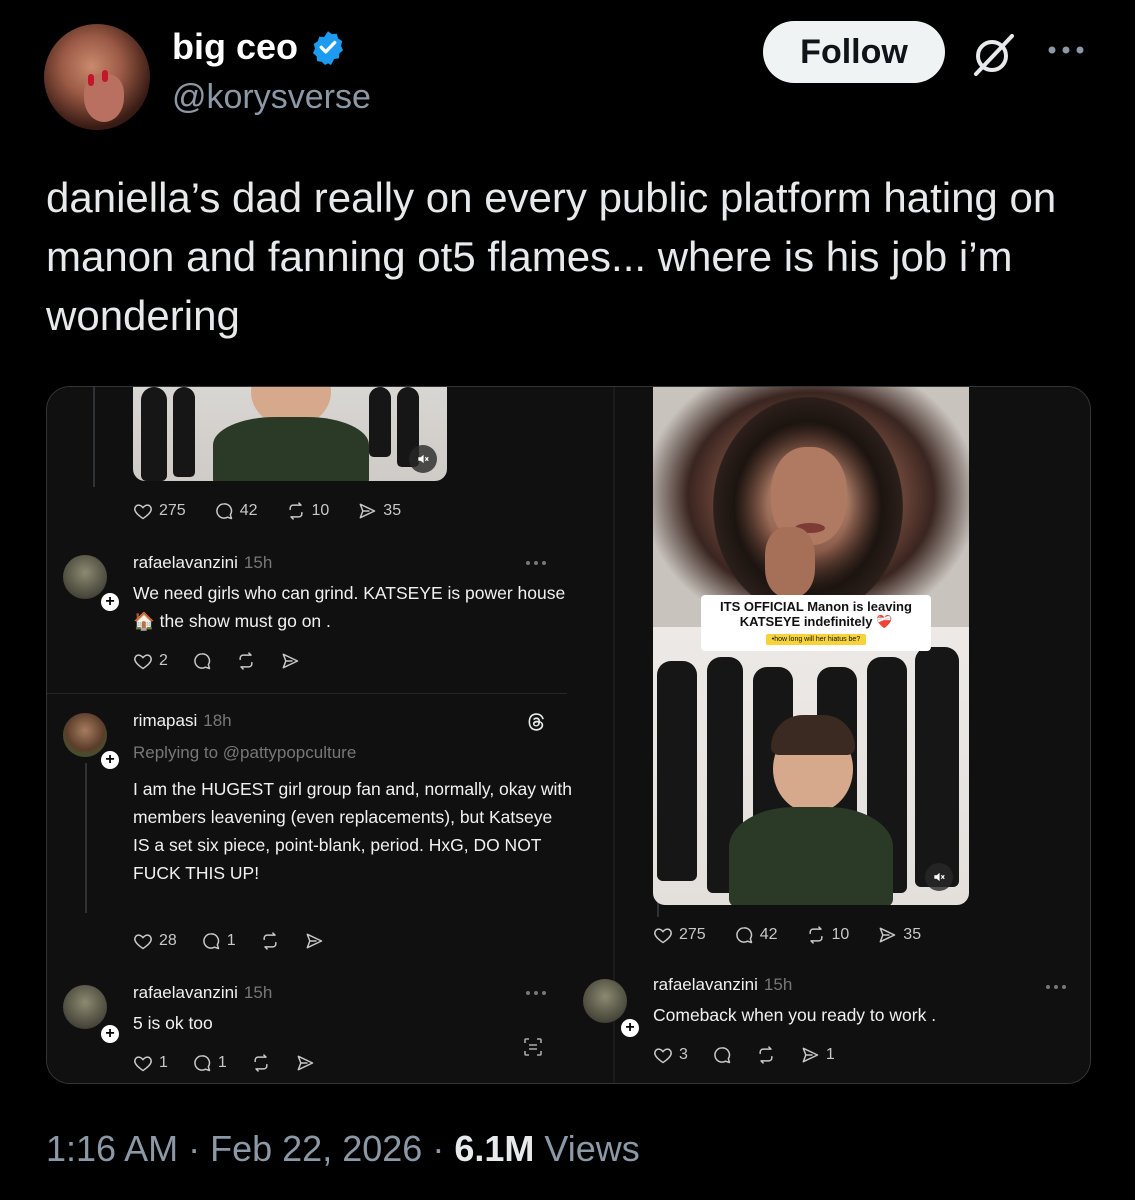  What do you see at coordinates (307, 693) in the screenshot?
I see `divider` at bounding box center [307, 693].